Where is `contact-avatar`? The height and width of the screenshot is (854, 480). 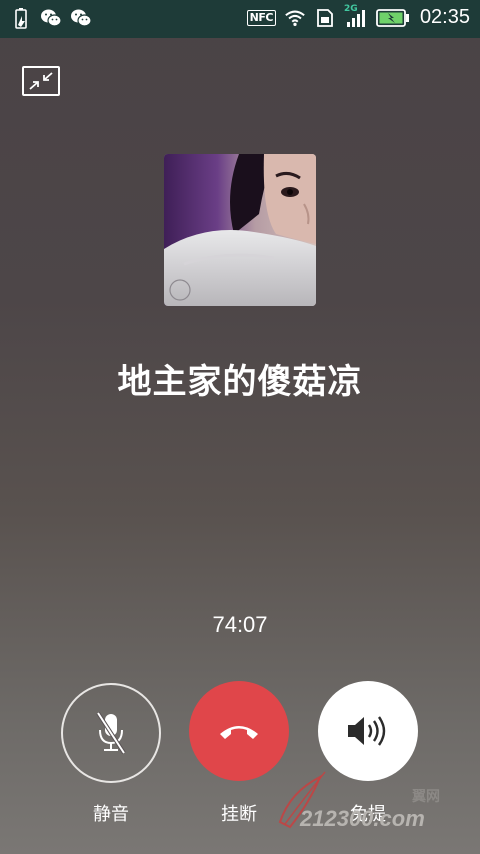 contact-avatar is located at coordinates (240, 230).